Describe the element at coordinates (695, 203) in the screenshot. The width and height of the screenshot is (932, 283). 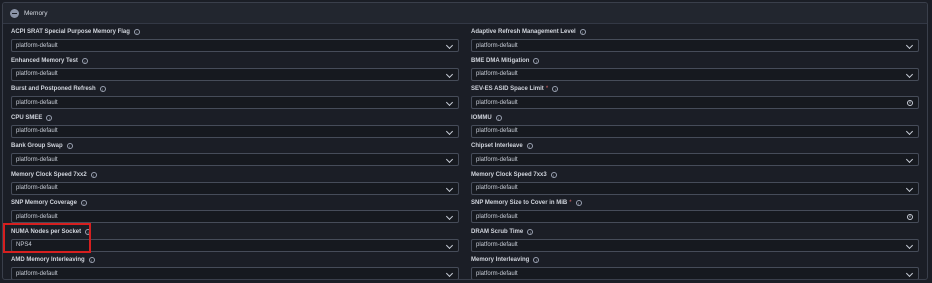
I see `field-label-row: SNP Memory Size to Cover in MiB * i` at that location.